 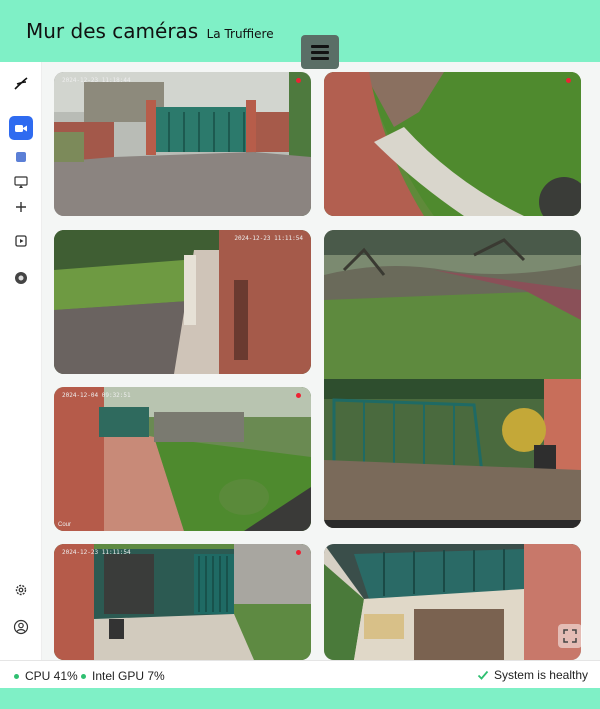 What do you see at coordinates (182, 144) in the screenshot?
I see `camera-tile: 2024-12-23 11:18:44` at bounding box center [182, 144].